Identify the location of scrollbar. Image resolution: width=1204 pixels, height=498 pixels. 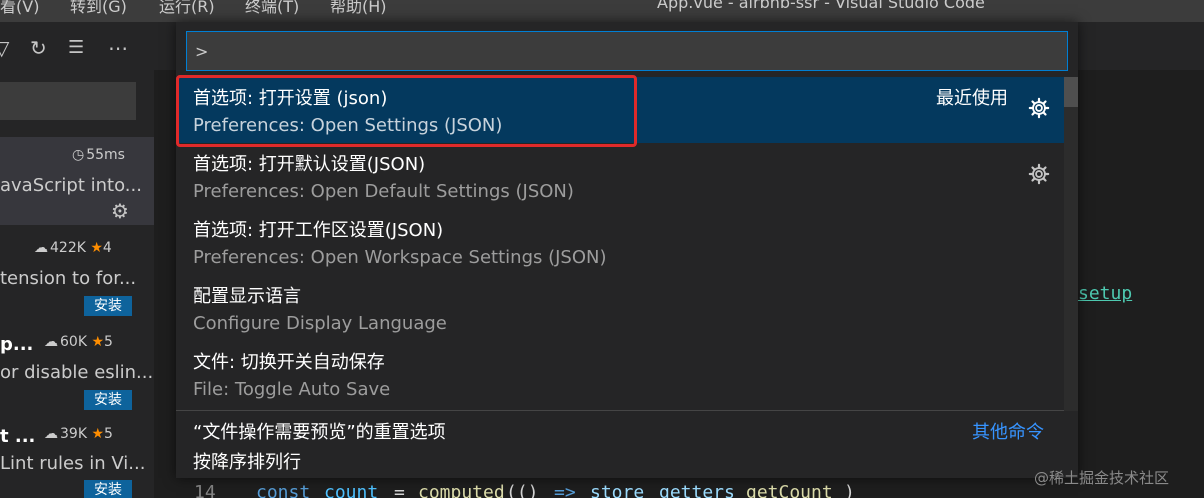
(1071, 244).